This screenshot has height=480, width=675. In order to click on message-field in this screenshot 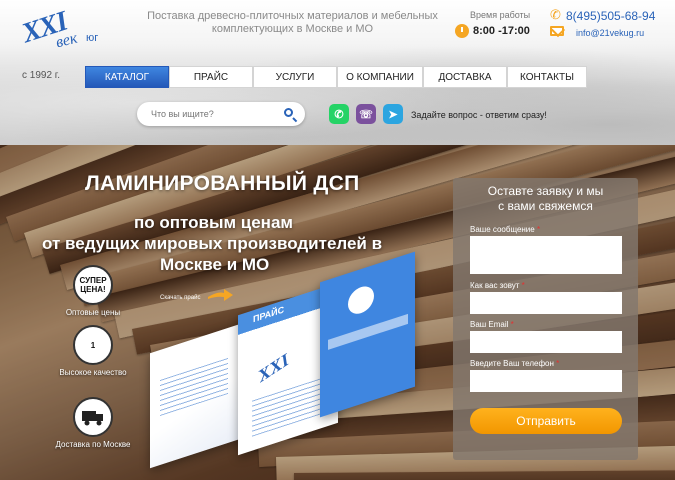, I will do `click(546, 255)`.